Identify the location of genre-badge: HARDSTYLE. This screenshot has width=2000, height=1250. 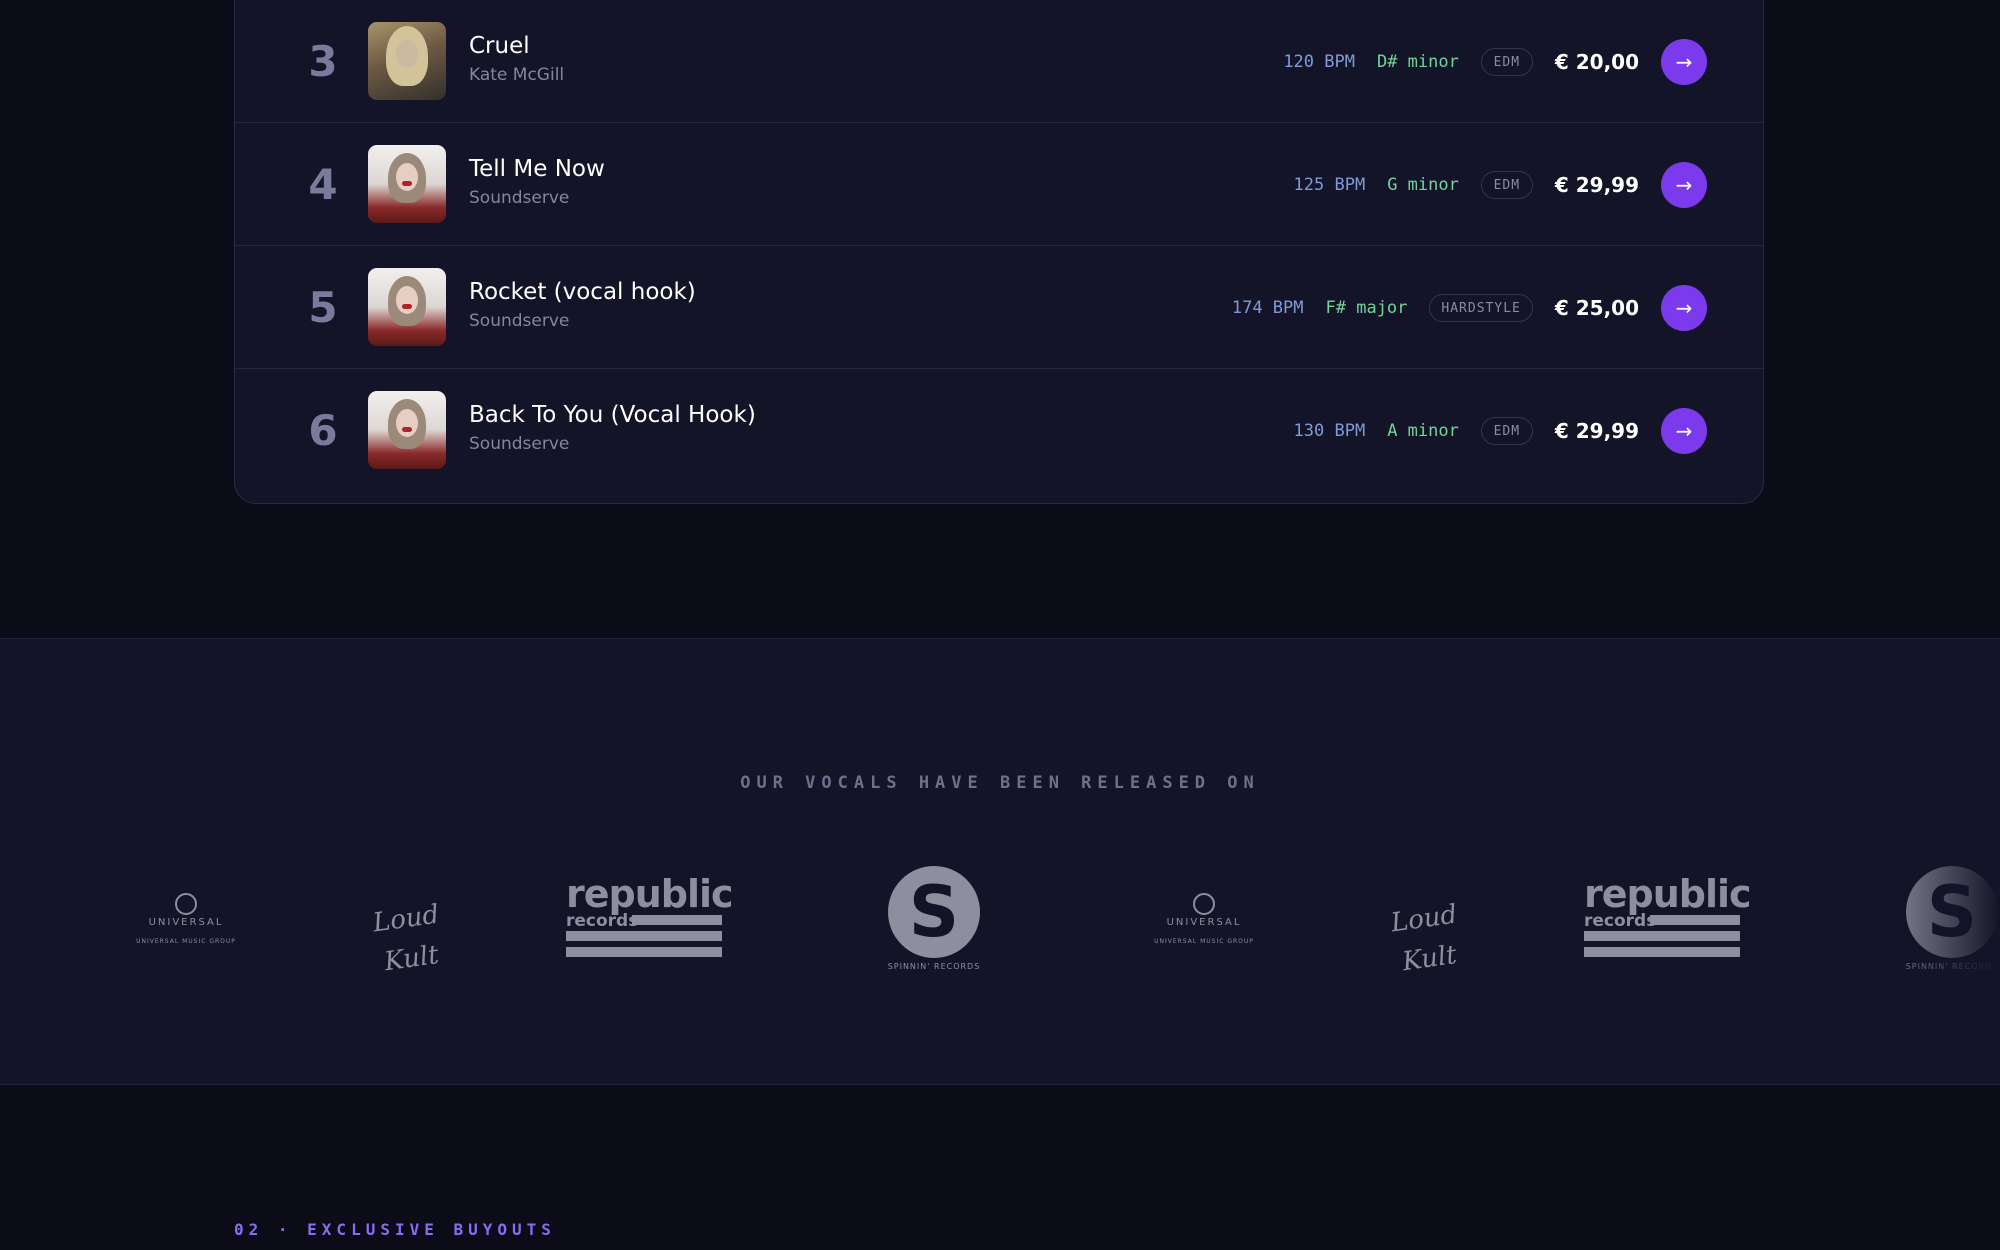
(1481, 308).